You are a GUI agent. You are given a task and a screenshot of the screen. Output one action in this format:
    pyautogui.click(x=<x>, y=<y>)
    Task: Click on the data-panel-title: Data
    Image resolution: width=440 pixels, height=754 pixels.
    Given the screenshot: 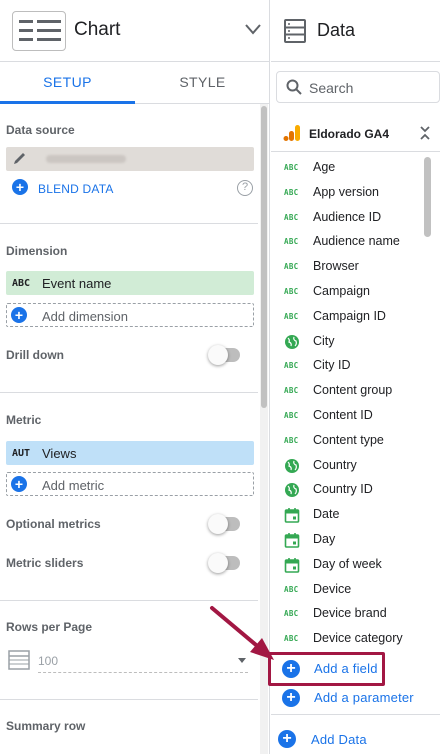 What is the action you would take?
    pyautogui.click(x=336, y=30)
    